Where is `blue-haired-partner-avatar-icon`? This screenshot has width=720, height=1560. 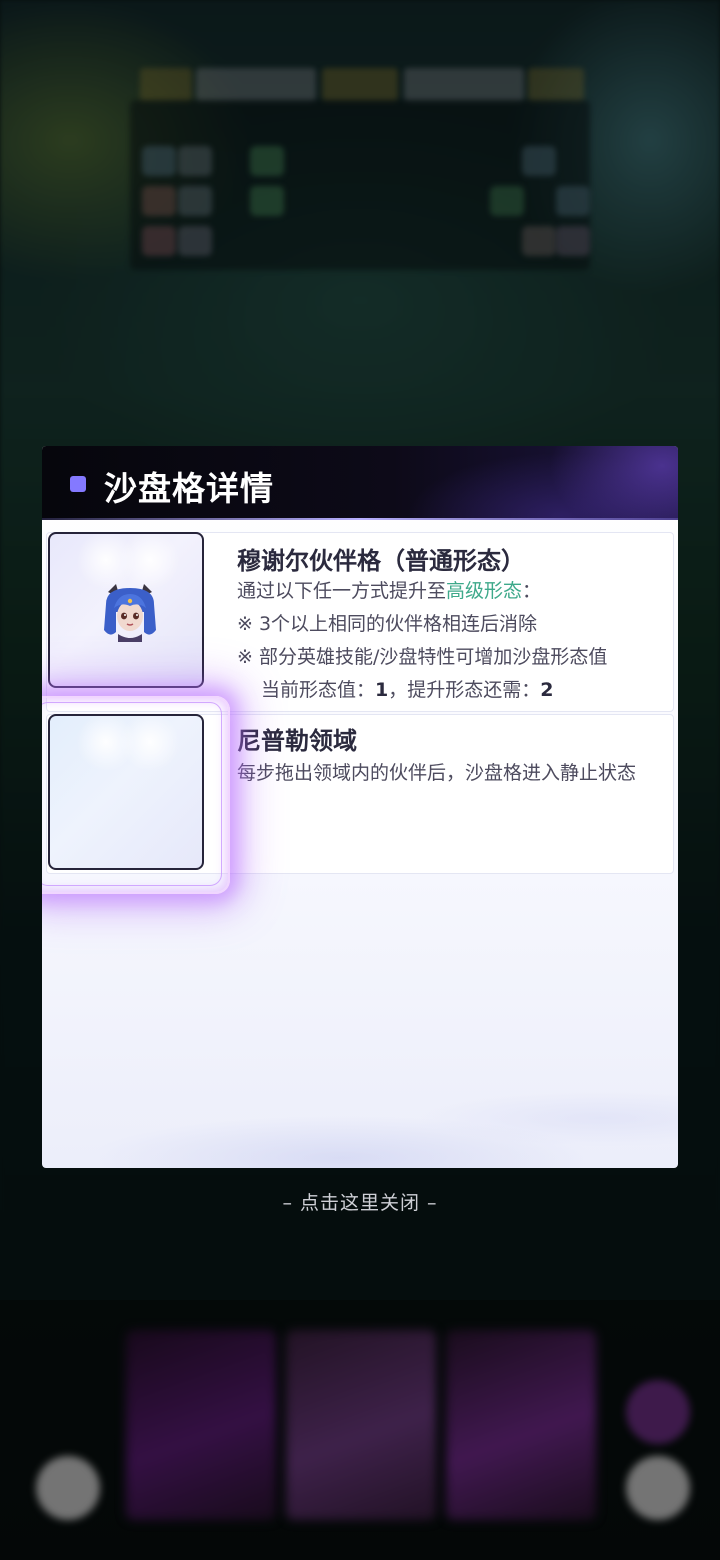
blue-haired-partner-avatar-icon is located at coordinates (130, 613).